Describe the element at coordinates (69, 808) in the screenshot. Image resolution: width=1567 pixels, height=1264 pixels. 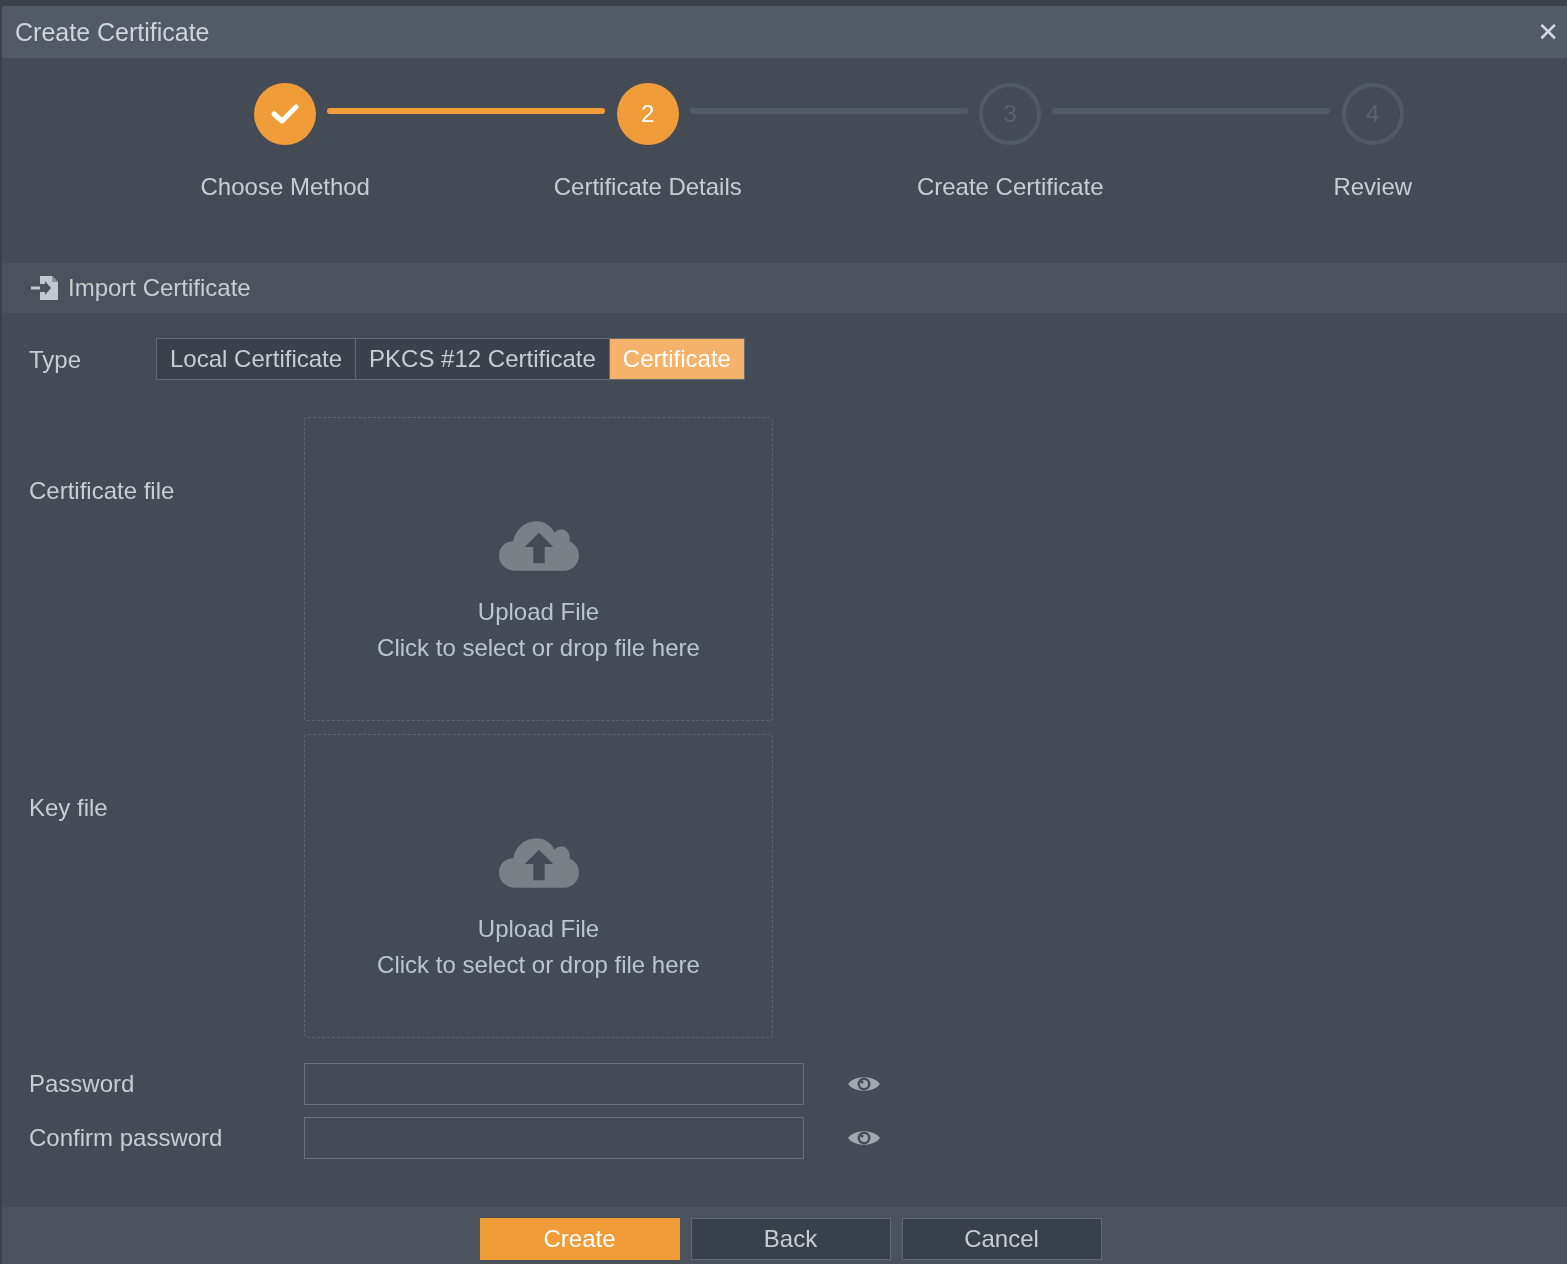
I see `field-label: Key file` at that location.